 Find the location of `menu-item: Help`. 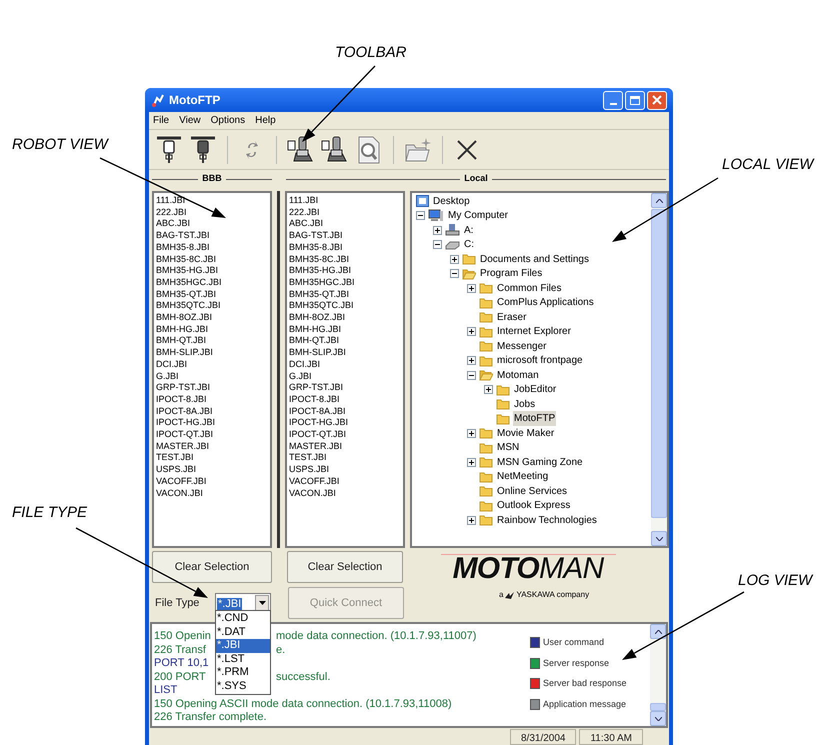

menu-item: Help is located at coordinates (265, 120).